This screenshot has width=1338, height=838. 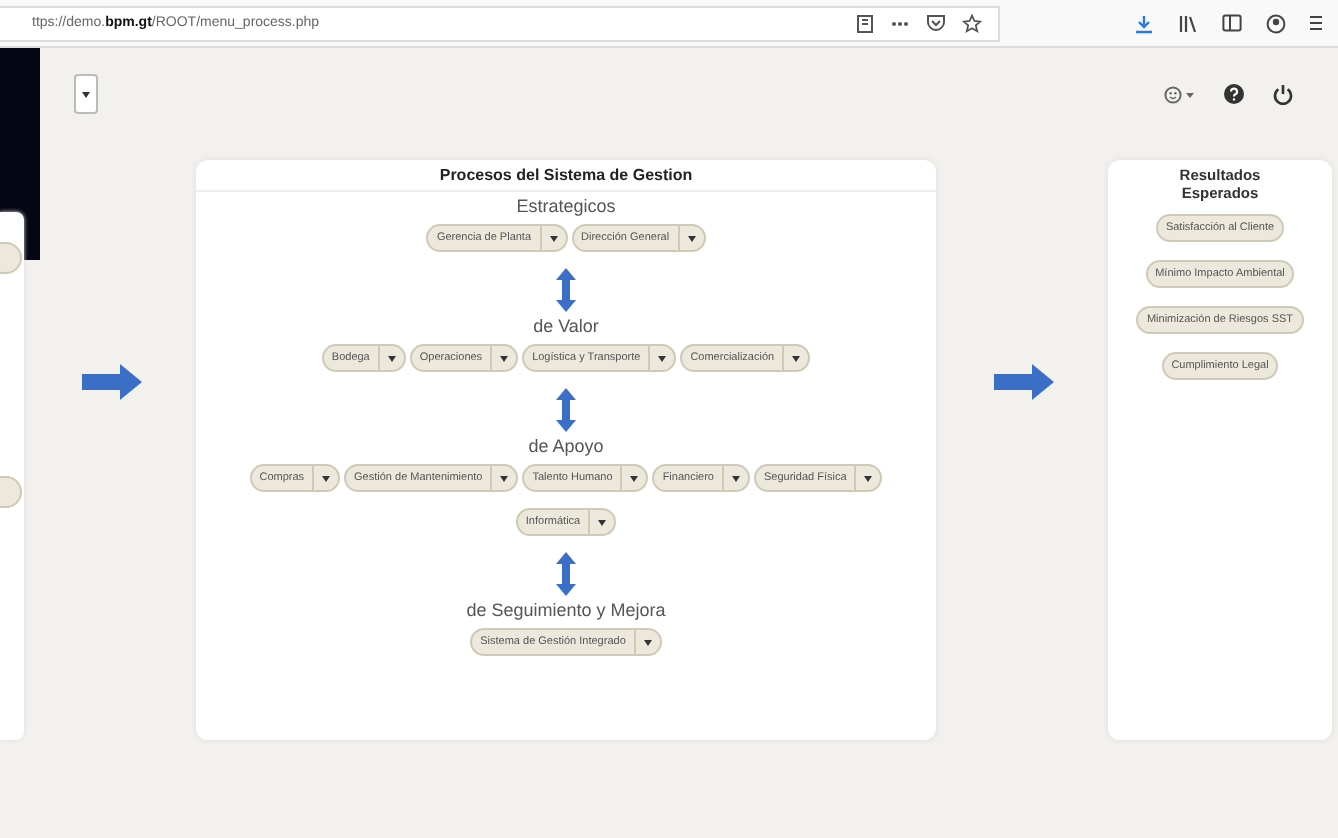 I want to click on section-heading: de Apoyo, so click(x=566, y=446).